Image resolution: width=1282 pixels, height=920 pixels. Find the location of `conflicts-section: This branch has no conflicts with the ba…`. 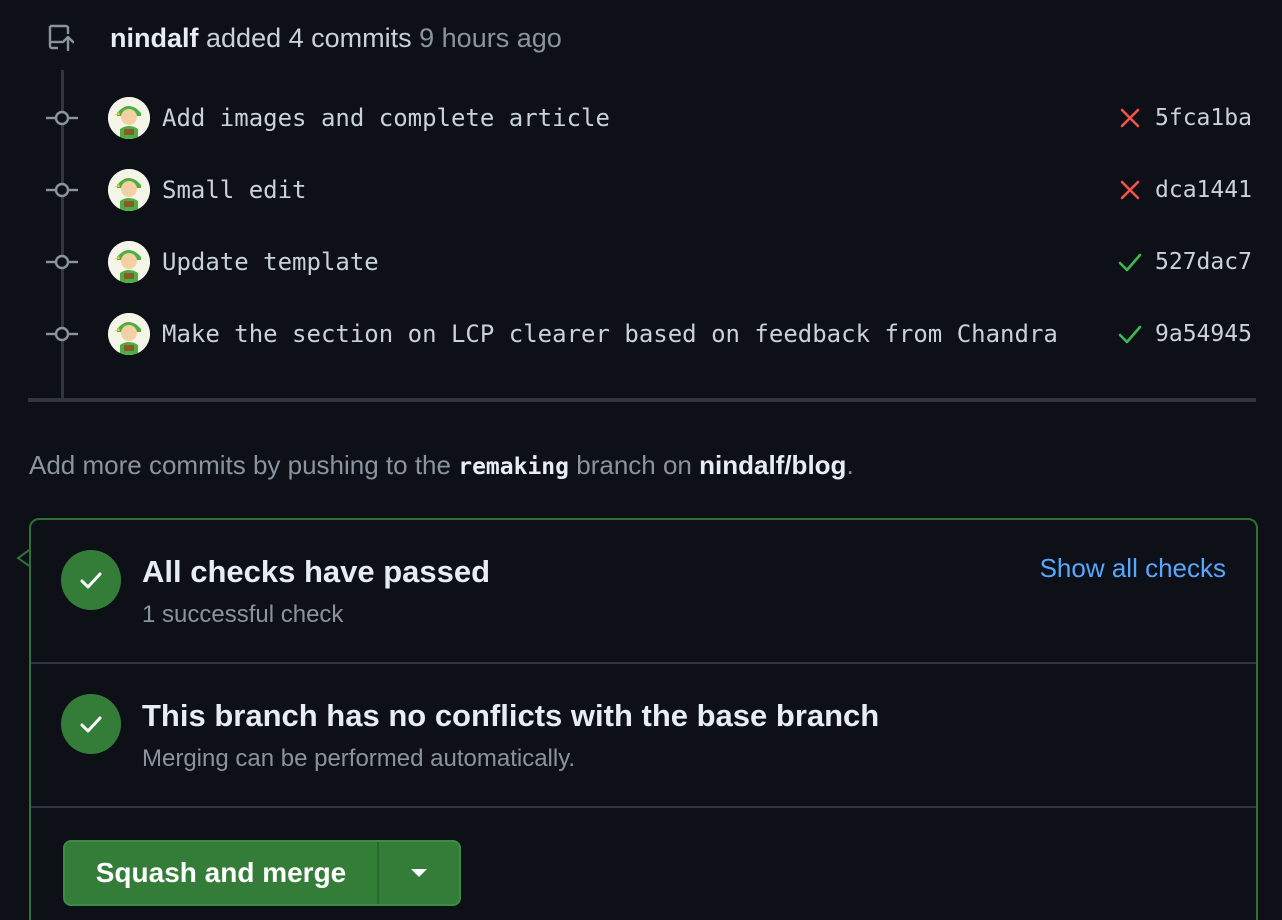

conflicts-section: This branch has no conflicts with the ba… is located at coordinates (643, 736).